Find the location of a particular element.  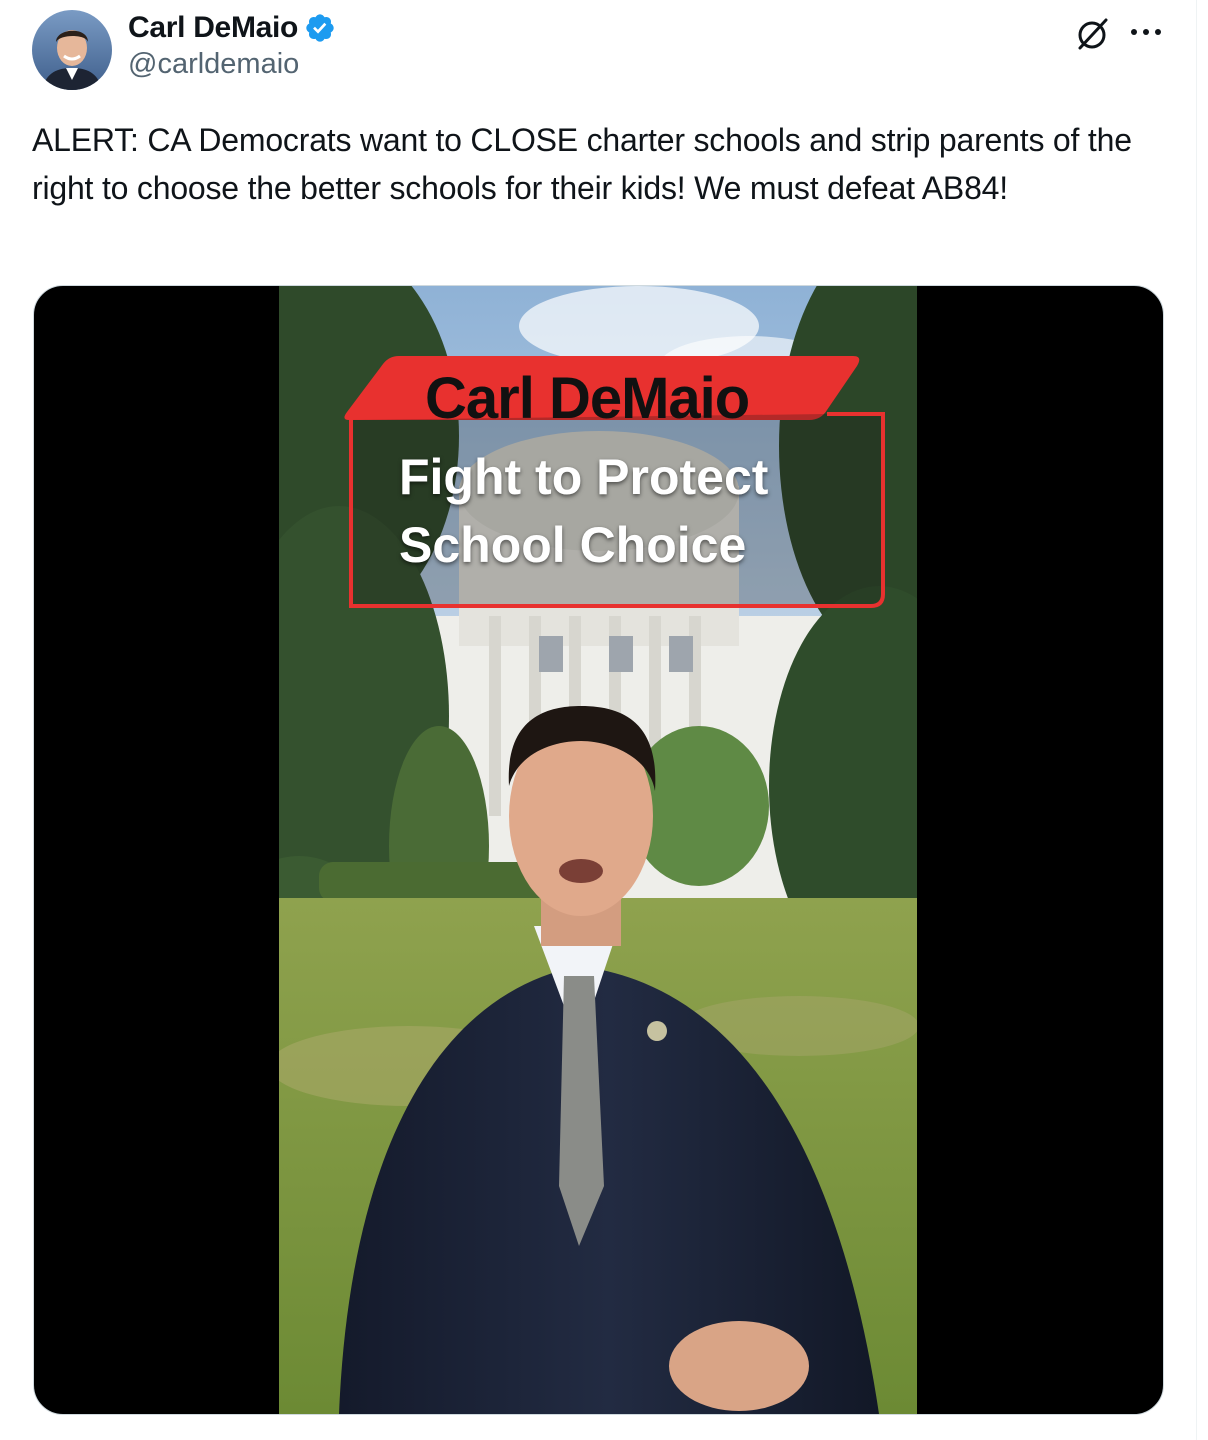

video-overlay-line-2: School Choice is located at coordinates (573, 545).